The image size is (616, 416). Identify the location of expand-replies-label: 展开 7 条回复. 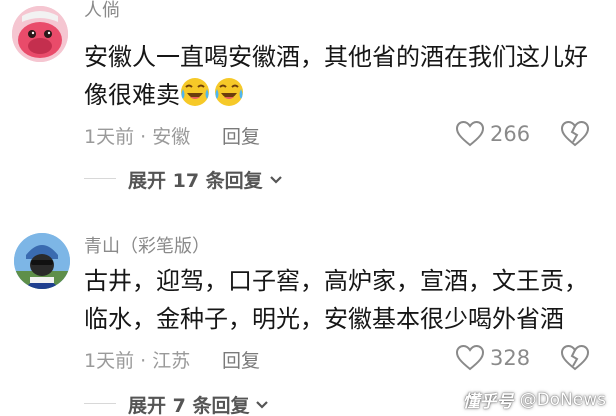
(189, 405).